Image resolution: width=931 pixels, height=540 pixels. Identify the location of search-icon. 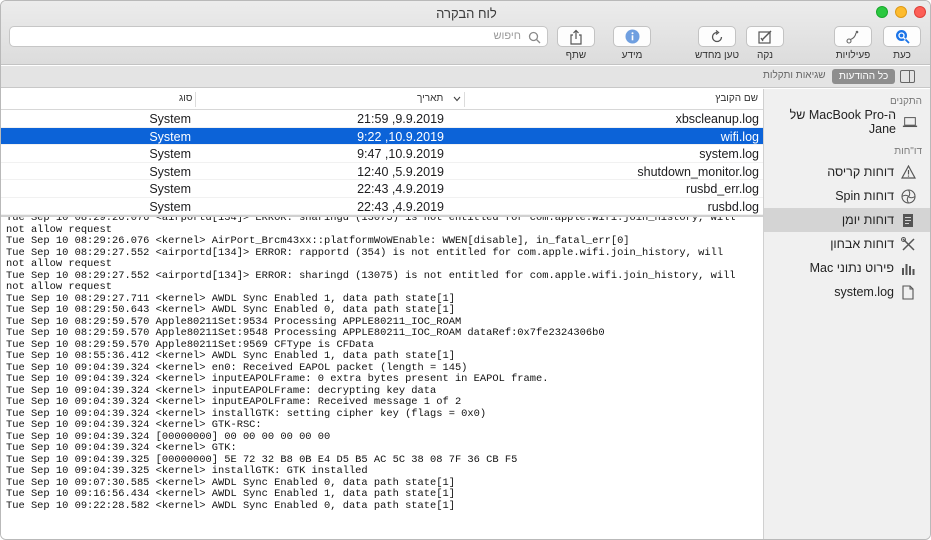
(534, 37).